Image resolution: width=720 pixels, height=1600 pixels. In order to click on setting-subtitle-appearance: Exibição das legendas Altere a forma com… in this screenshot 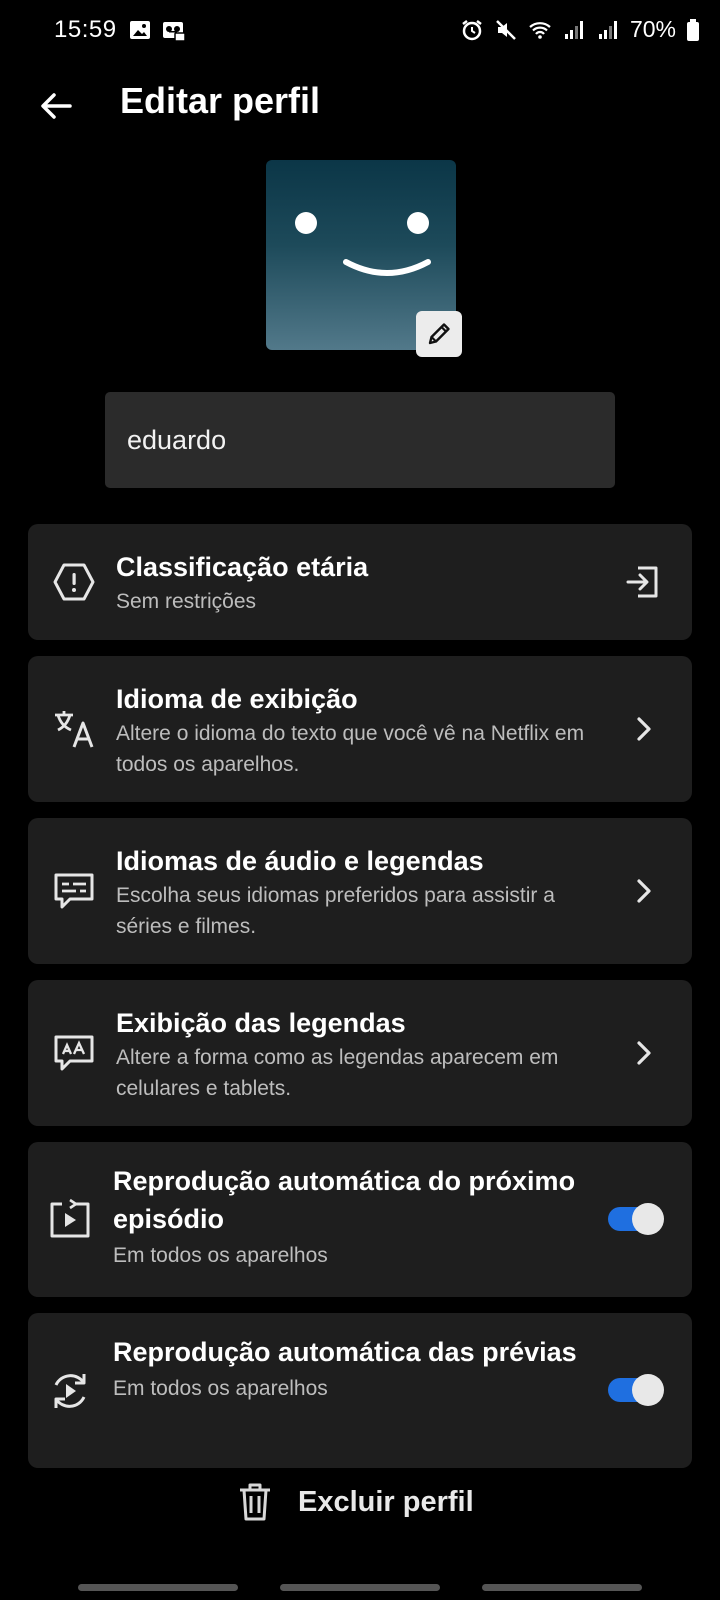, I will do `click(360, 1053)`.